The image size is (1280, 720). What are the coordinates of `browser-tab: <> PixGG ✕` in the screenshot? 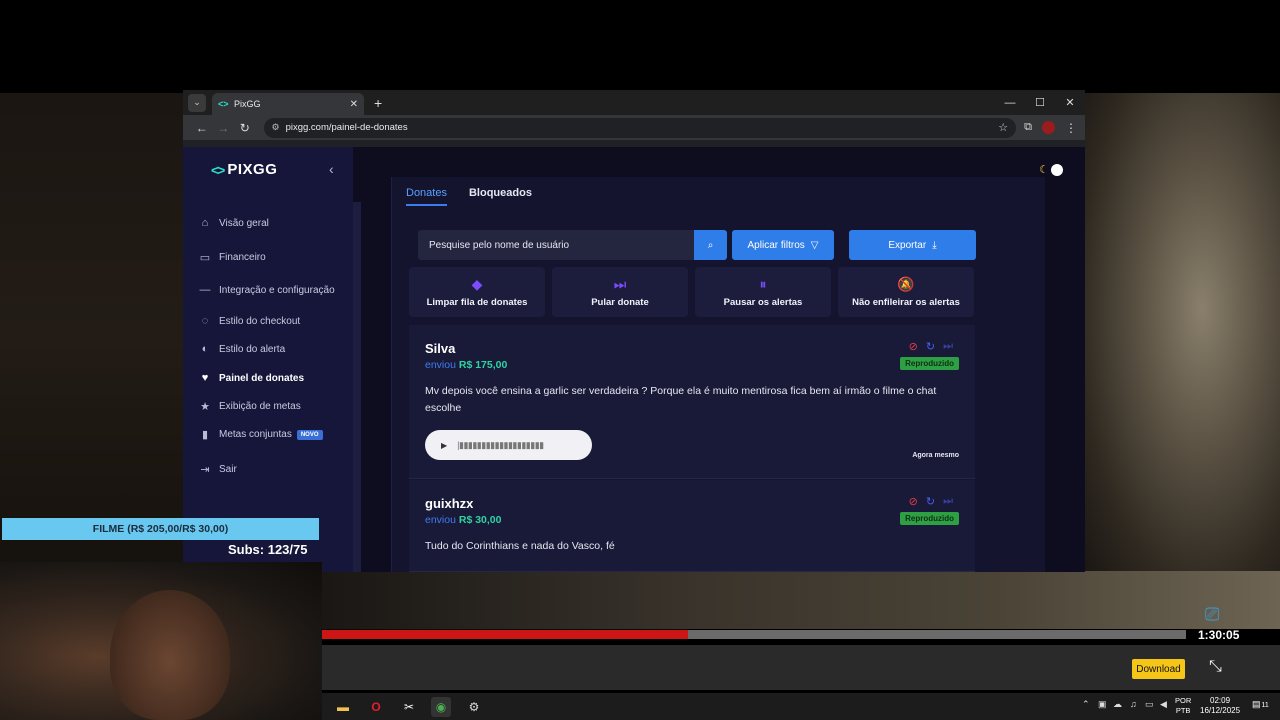 It's located at (288, 104).